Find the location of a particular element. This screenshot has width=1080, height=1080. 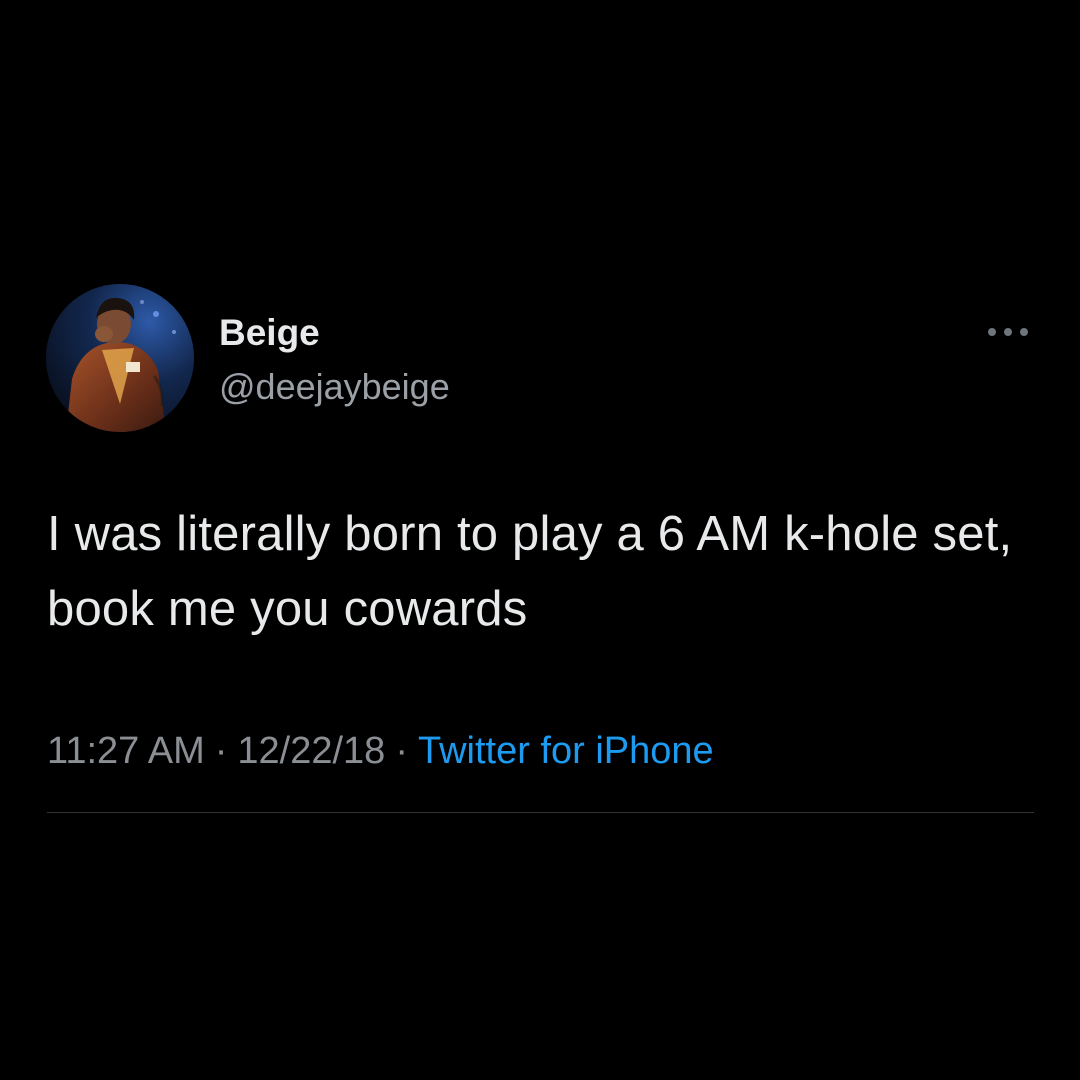

more-options-button is located at coordinates (1008, 332).